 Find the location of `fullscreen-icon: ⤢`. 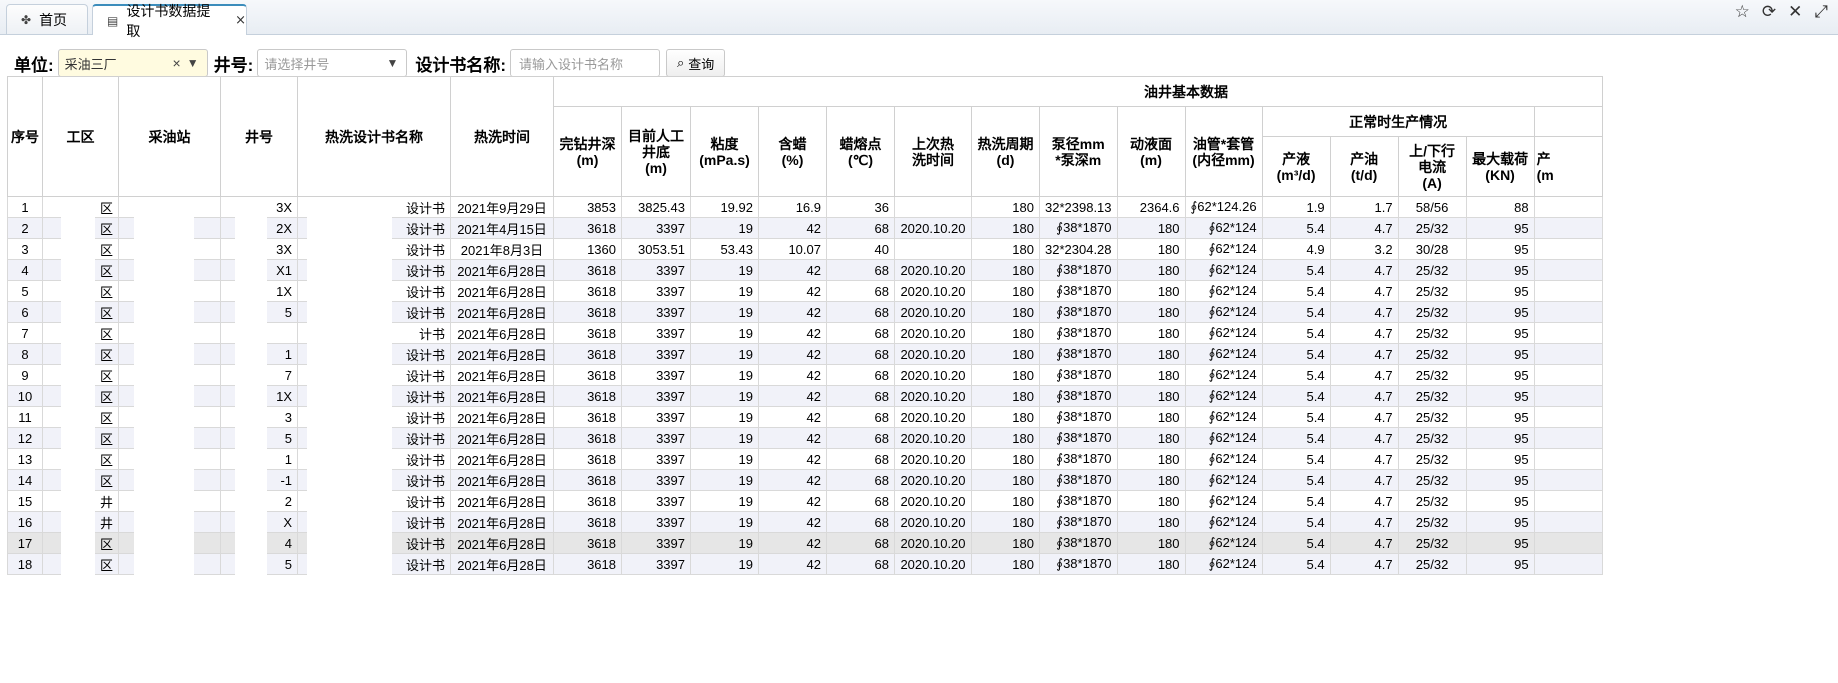

fullscreen-icon: ⤢ is located at coordinates (1821, 12).